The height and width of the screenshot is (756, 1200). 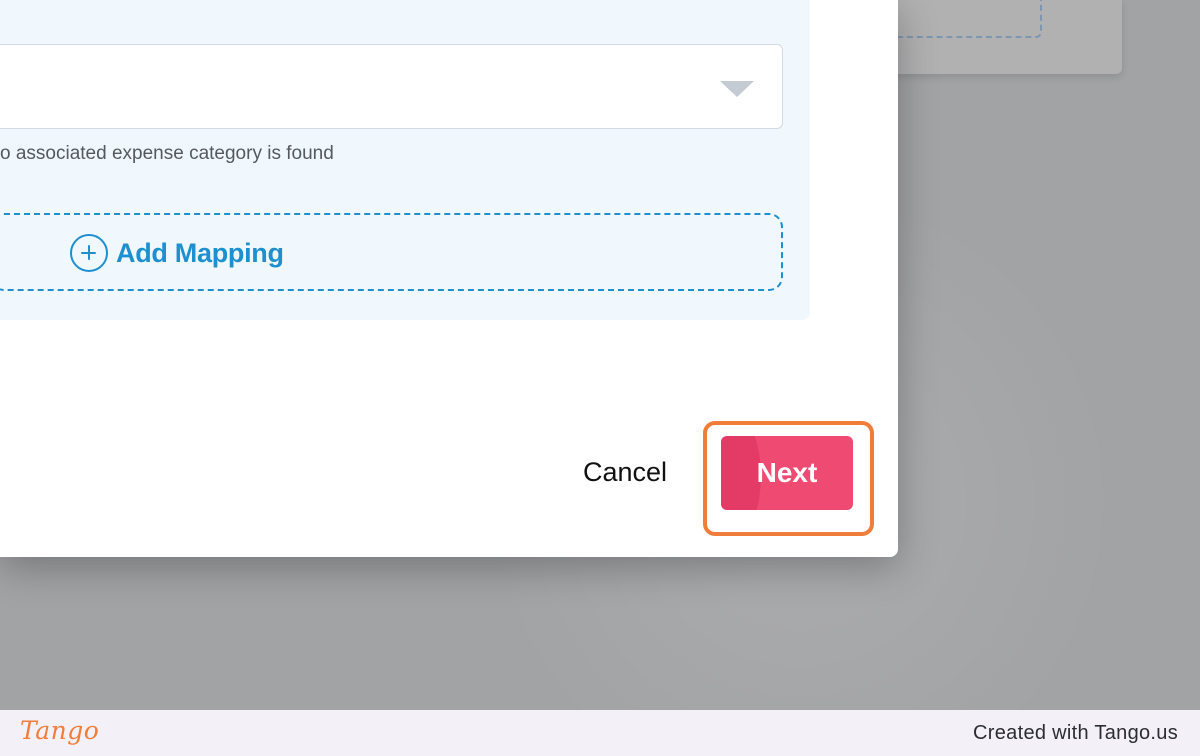 I want to click on chevron-down-icon, so click(x=737, y=89).